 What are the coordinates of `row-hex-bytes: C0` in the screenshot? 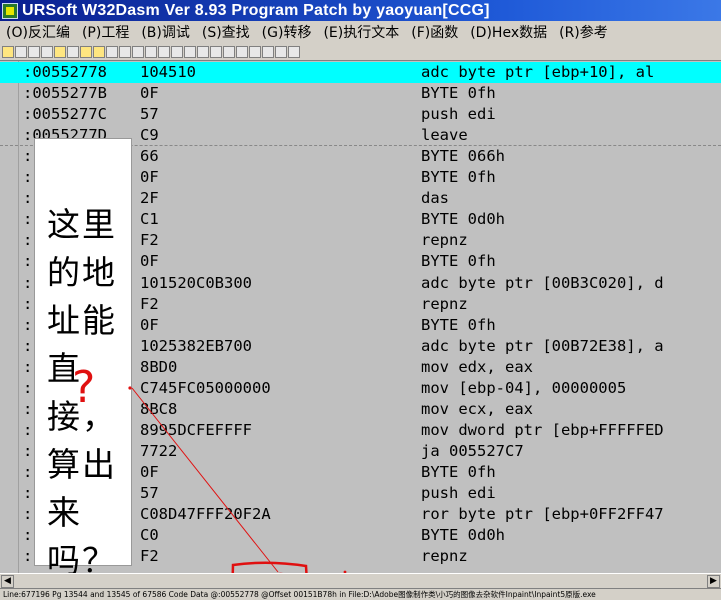 It's located at (149, 535).